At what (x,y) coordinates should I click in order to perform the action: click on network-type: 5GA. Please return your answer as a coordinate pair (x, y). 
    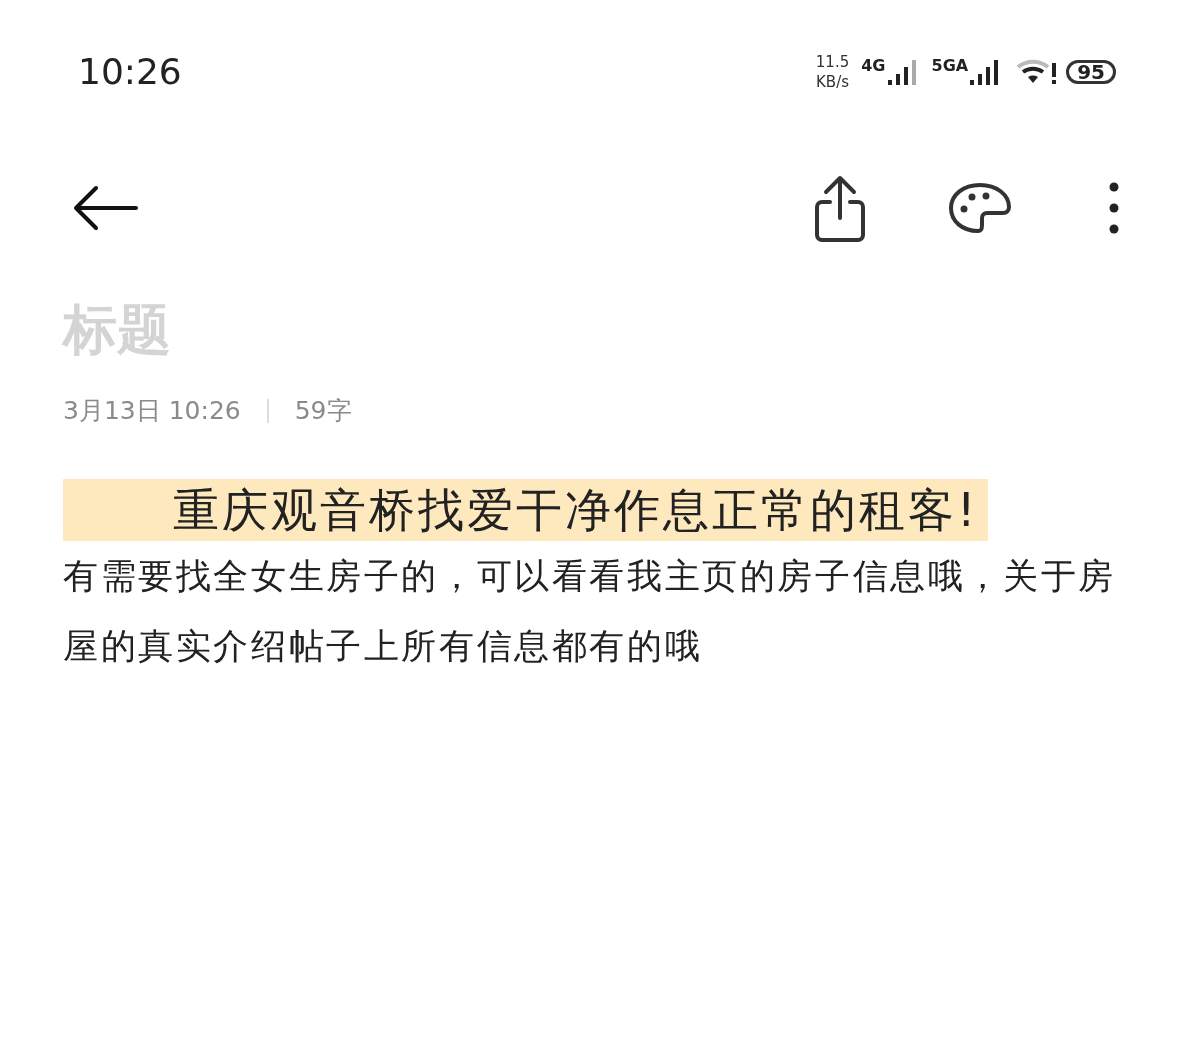
    Looking at the image, I should click on (950, 65).